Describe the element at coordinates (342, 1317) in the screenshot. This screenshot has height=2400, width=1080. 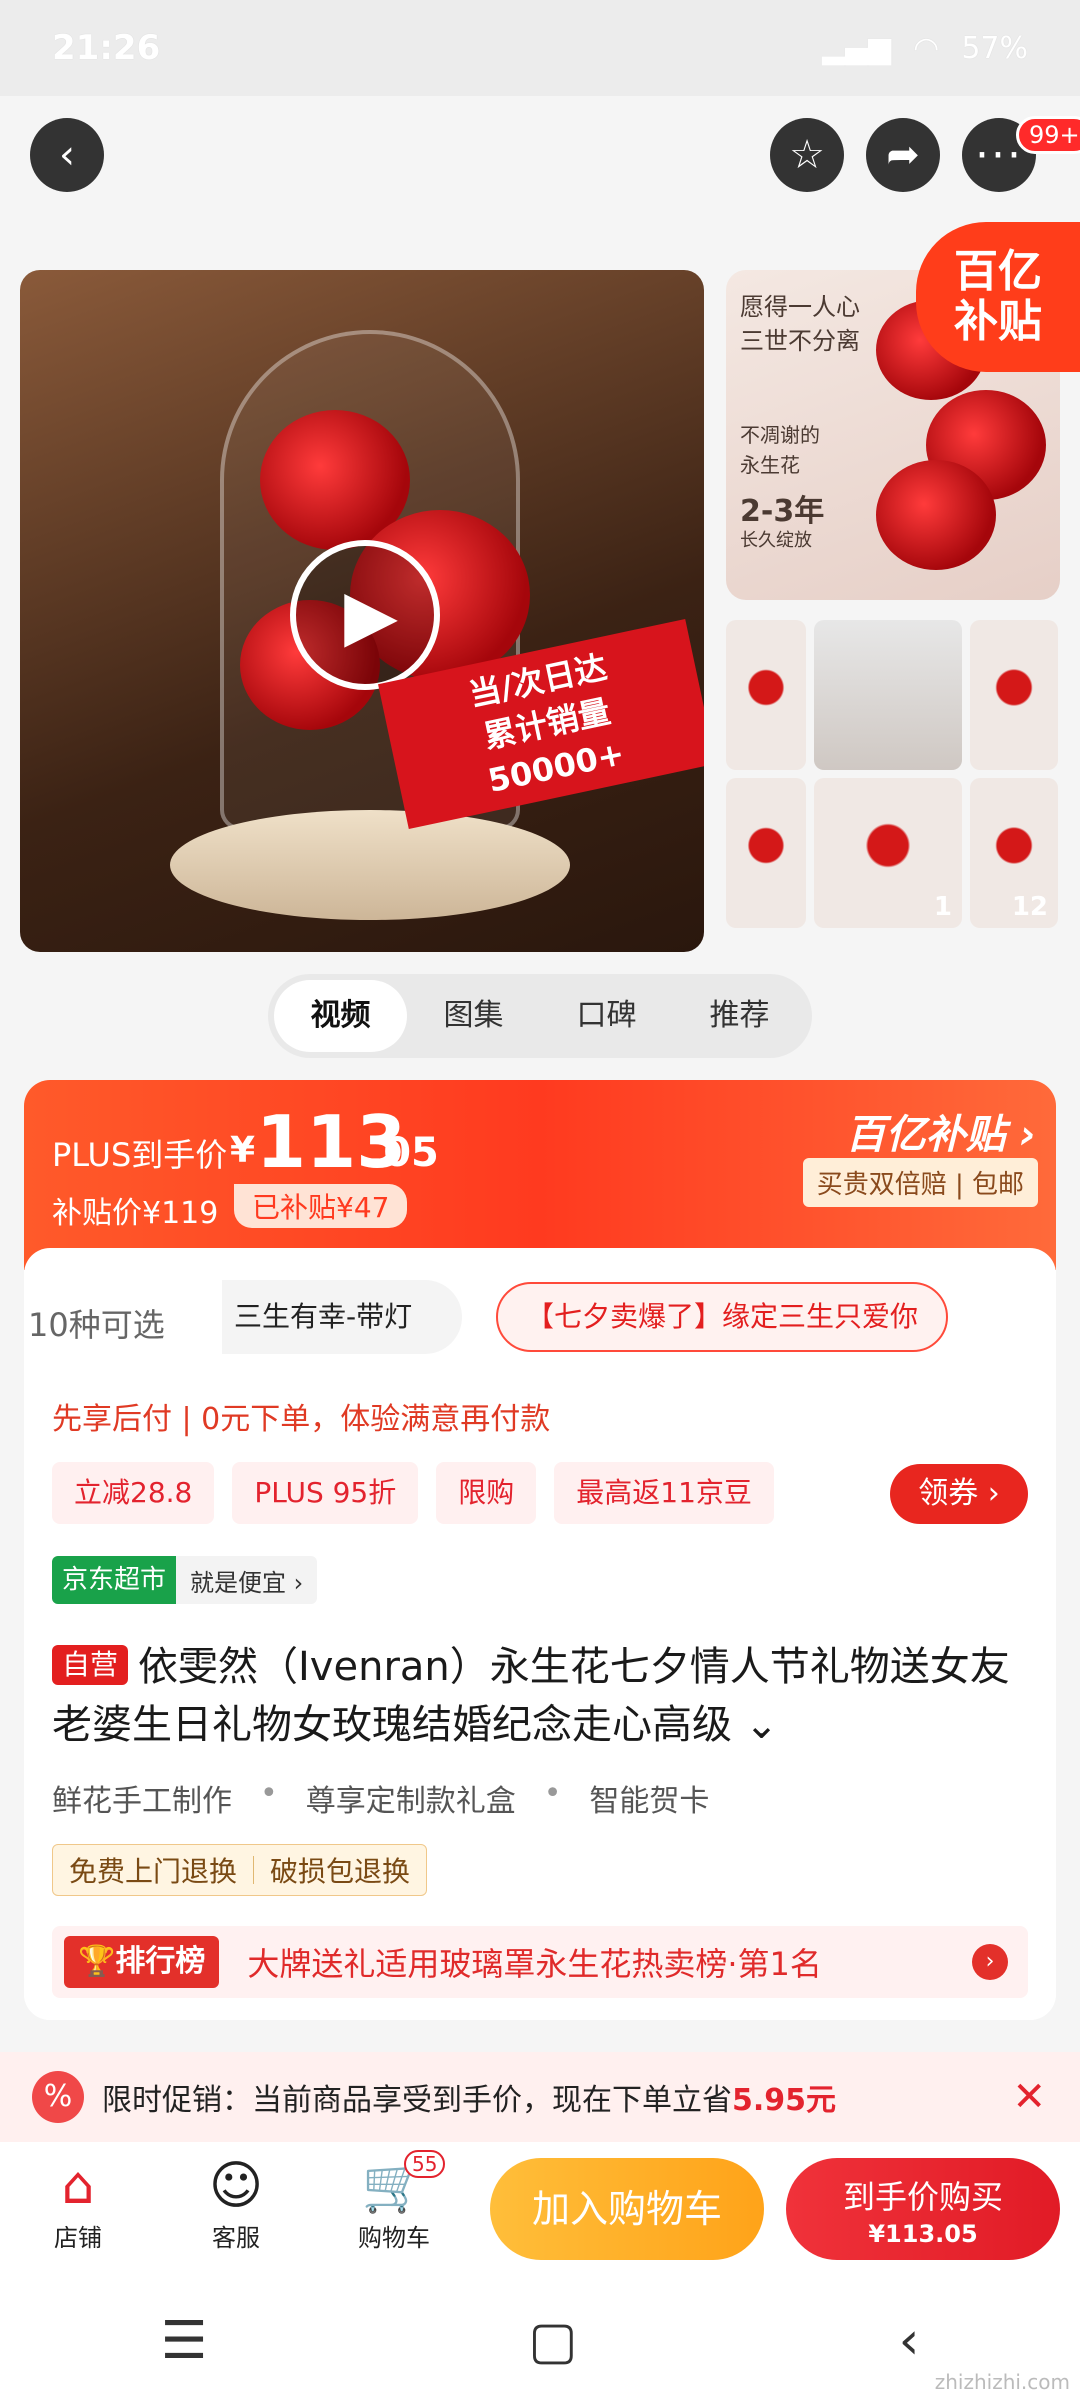
I see `option-chip-selected: 三生有幸-带灯` at that location.